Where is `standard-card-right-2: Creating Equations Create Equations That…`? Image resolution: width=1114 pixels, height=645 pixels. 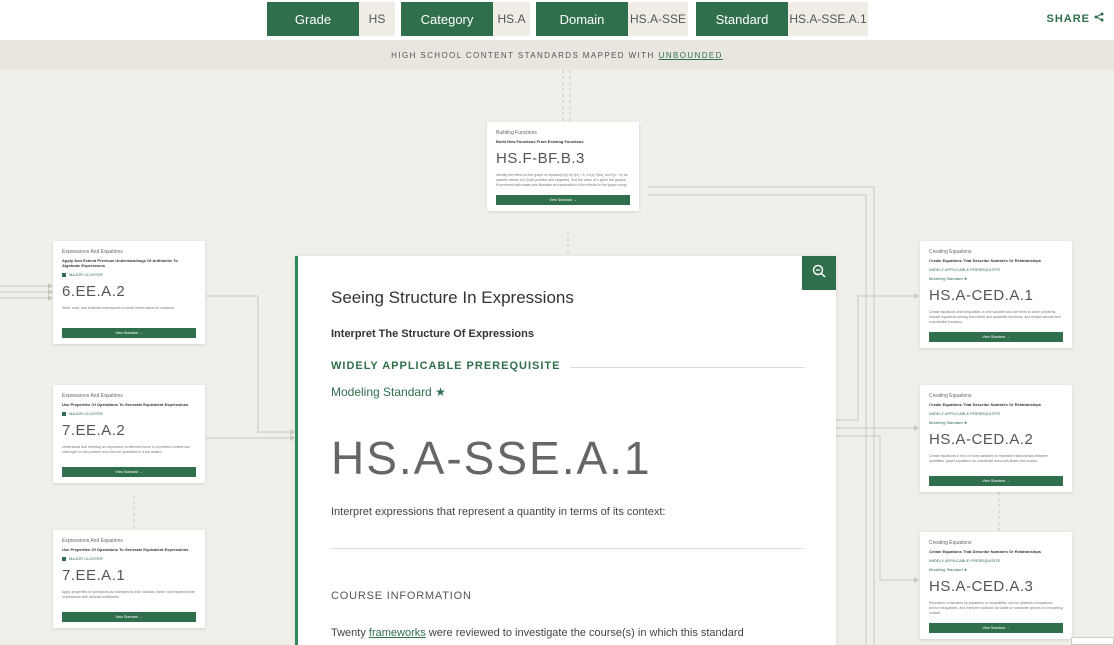
standard-card-right-2: Creating Equations Create Equations That… is located at coordinates (996, 438).